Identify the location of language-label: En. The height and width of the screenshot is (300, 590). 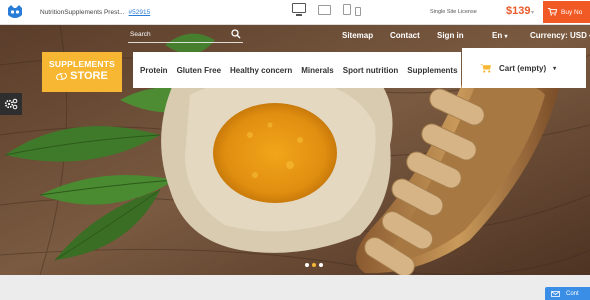
(497, 35).